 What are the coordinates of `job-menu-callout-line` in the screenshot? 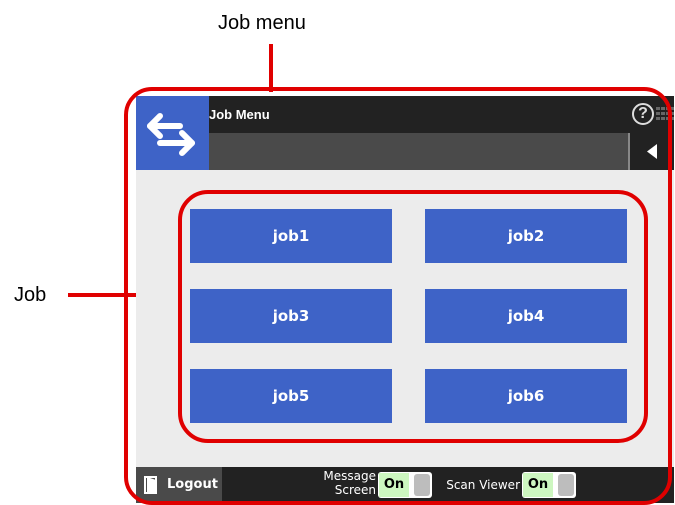 It's located at (271, 68).